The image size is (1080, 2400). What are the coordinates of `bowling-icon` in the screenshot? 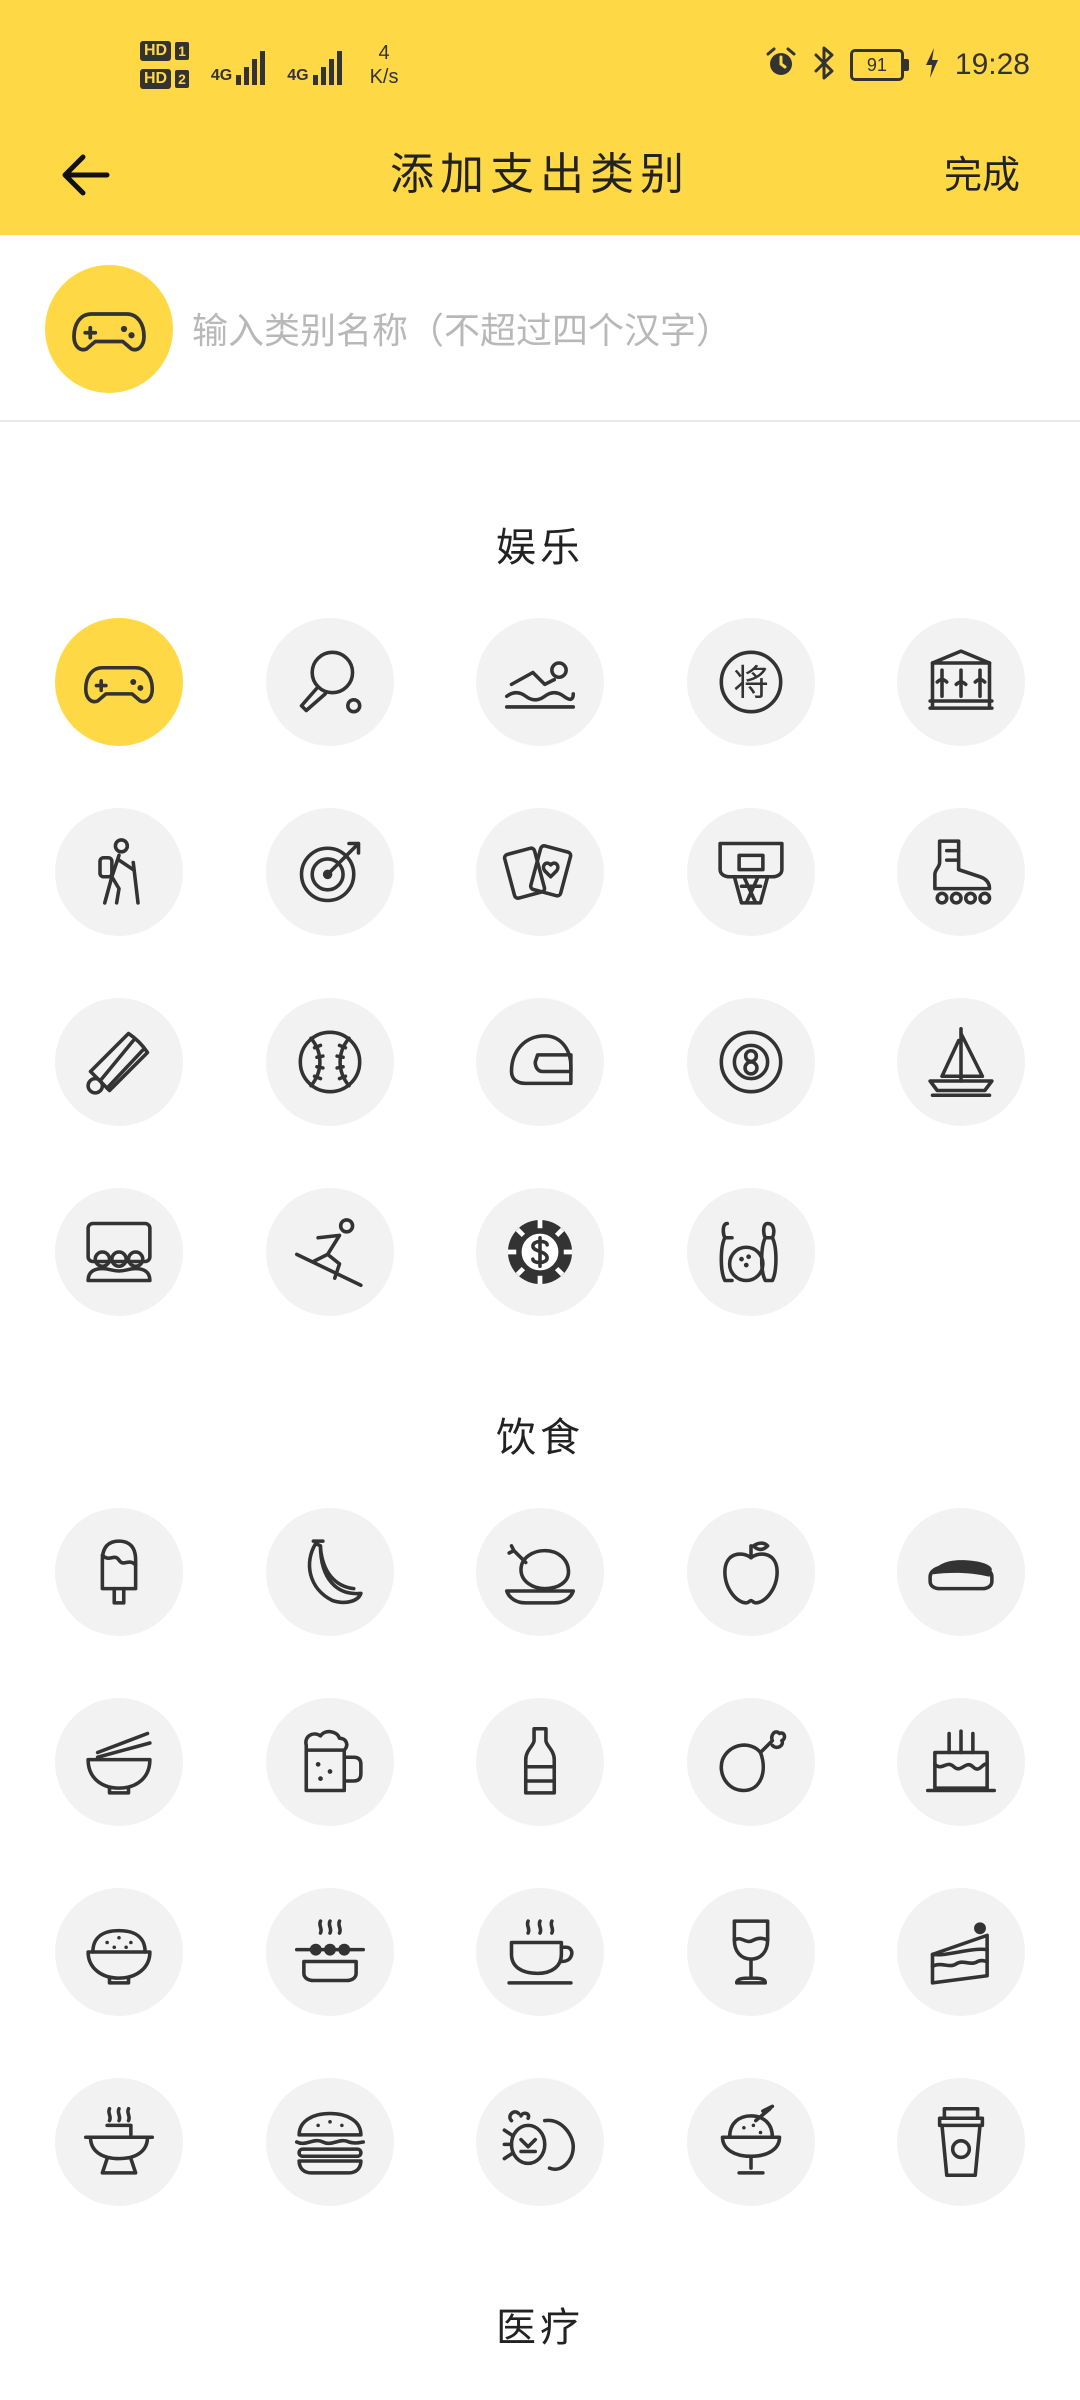 It's located at (748, 1252).